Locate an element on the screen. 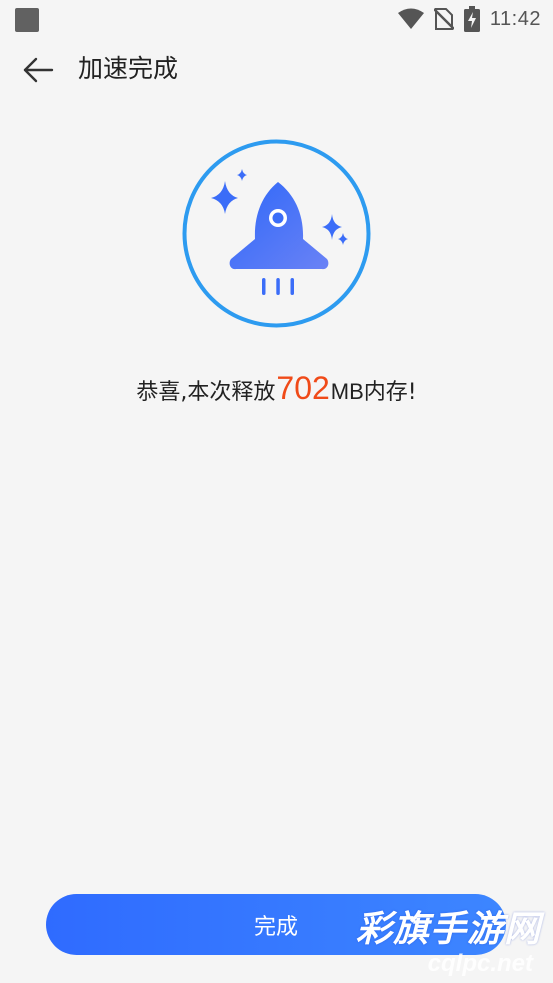 This screenshot has height=983, width=553. battery-charging-icon is located at coordinates (471, 19).